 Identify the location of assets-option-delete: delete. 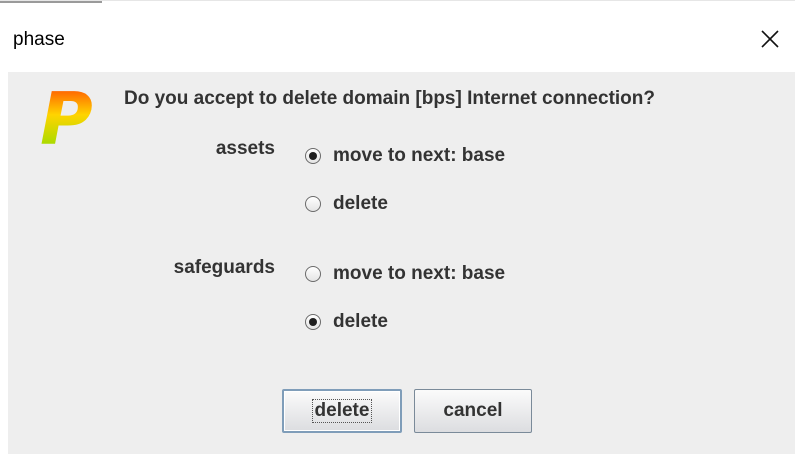
(346, 204).